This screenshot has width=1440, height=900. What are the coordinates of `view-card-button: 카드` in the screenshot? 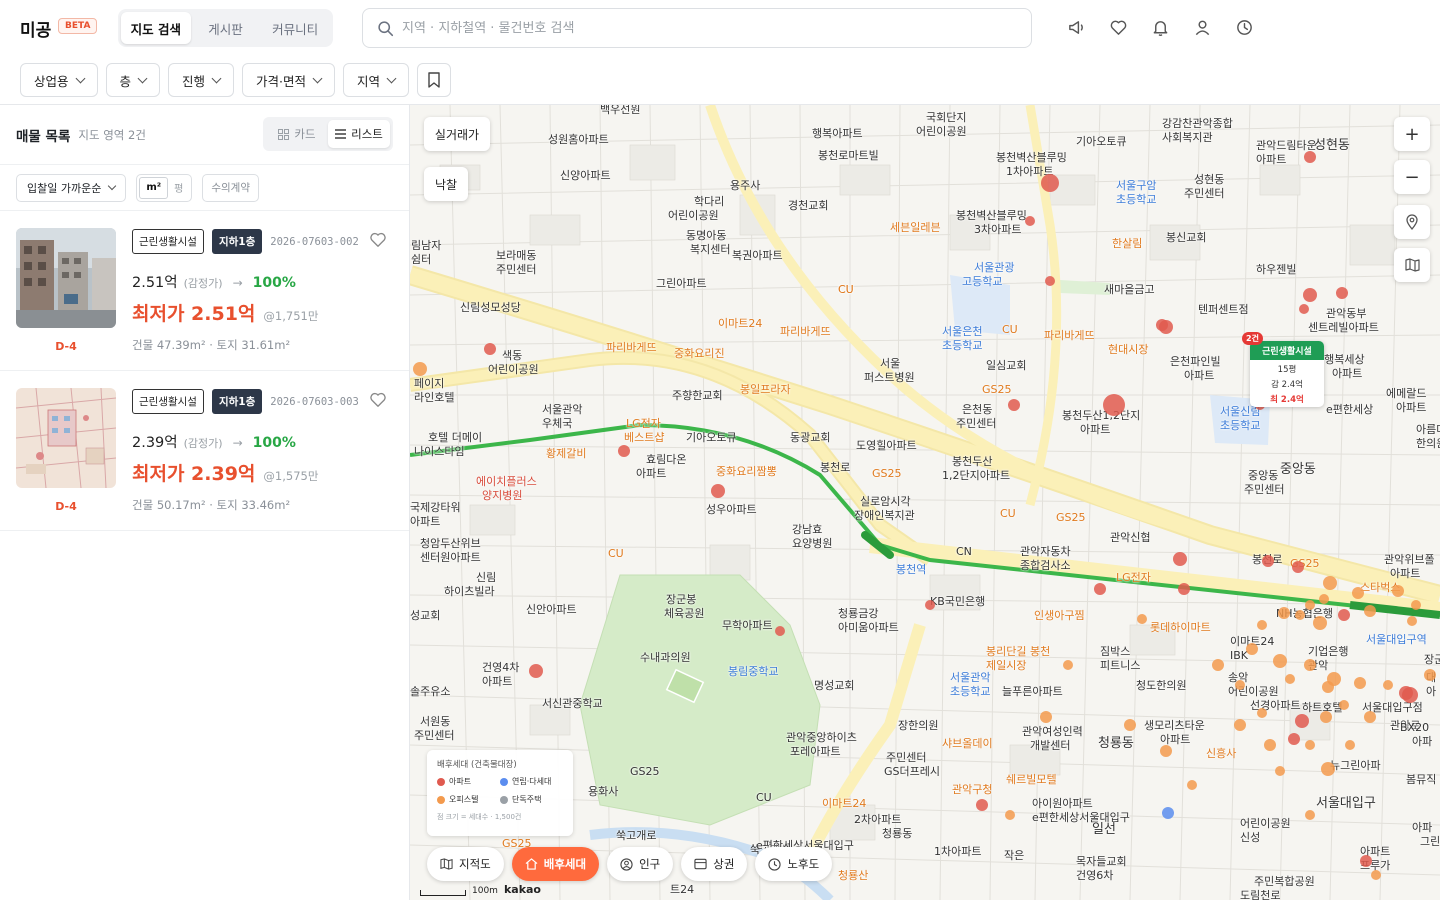 It's located at (297, 134).